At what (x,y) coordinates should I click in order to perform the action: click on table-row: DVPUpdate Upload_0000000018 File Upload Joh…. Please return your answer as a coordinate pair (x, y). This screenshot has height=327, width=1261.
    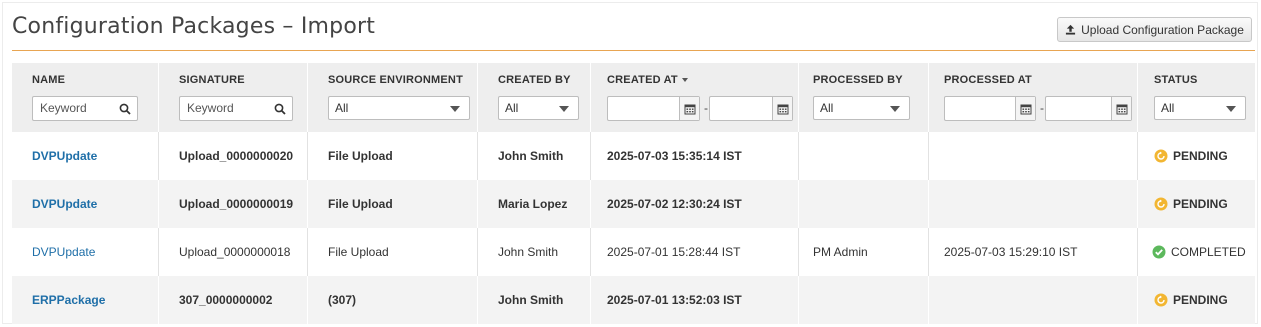
    Looking at the image, I should click on (633, 252).